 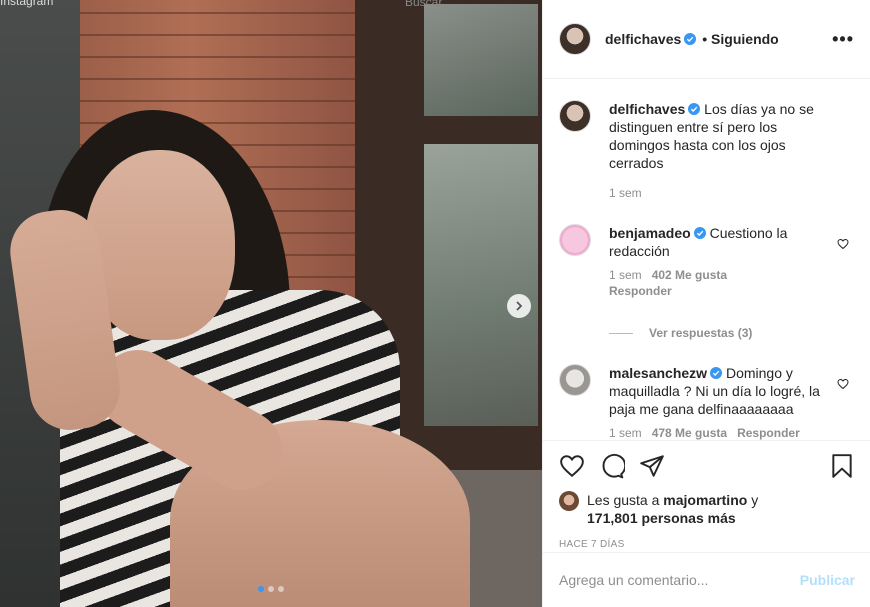 I want to click on view-replies-button: Ver respuestas (3), so click(x=732, y=333).